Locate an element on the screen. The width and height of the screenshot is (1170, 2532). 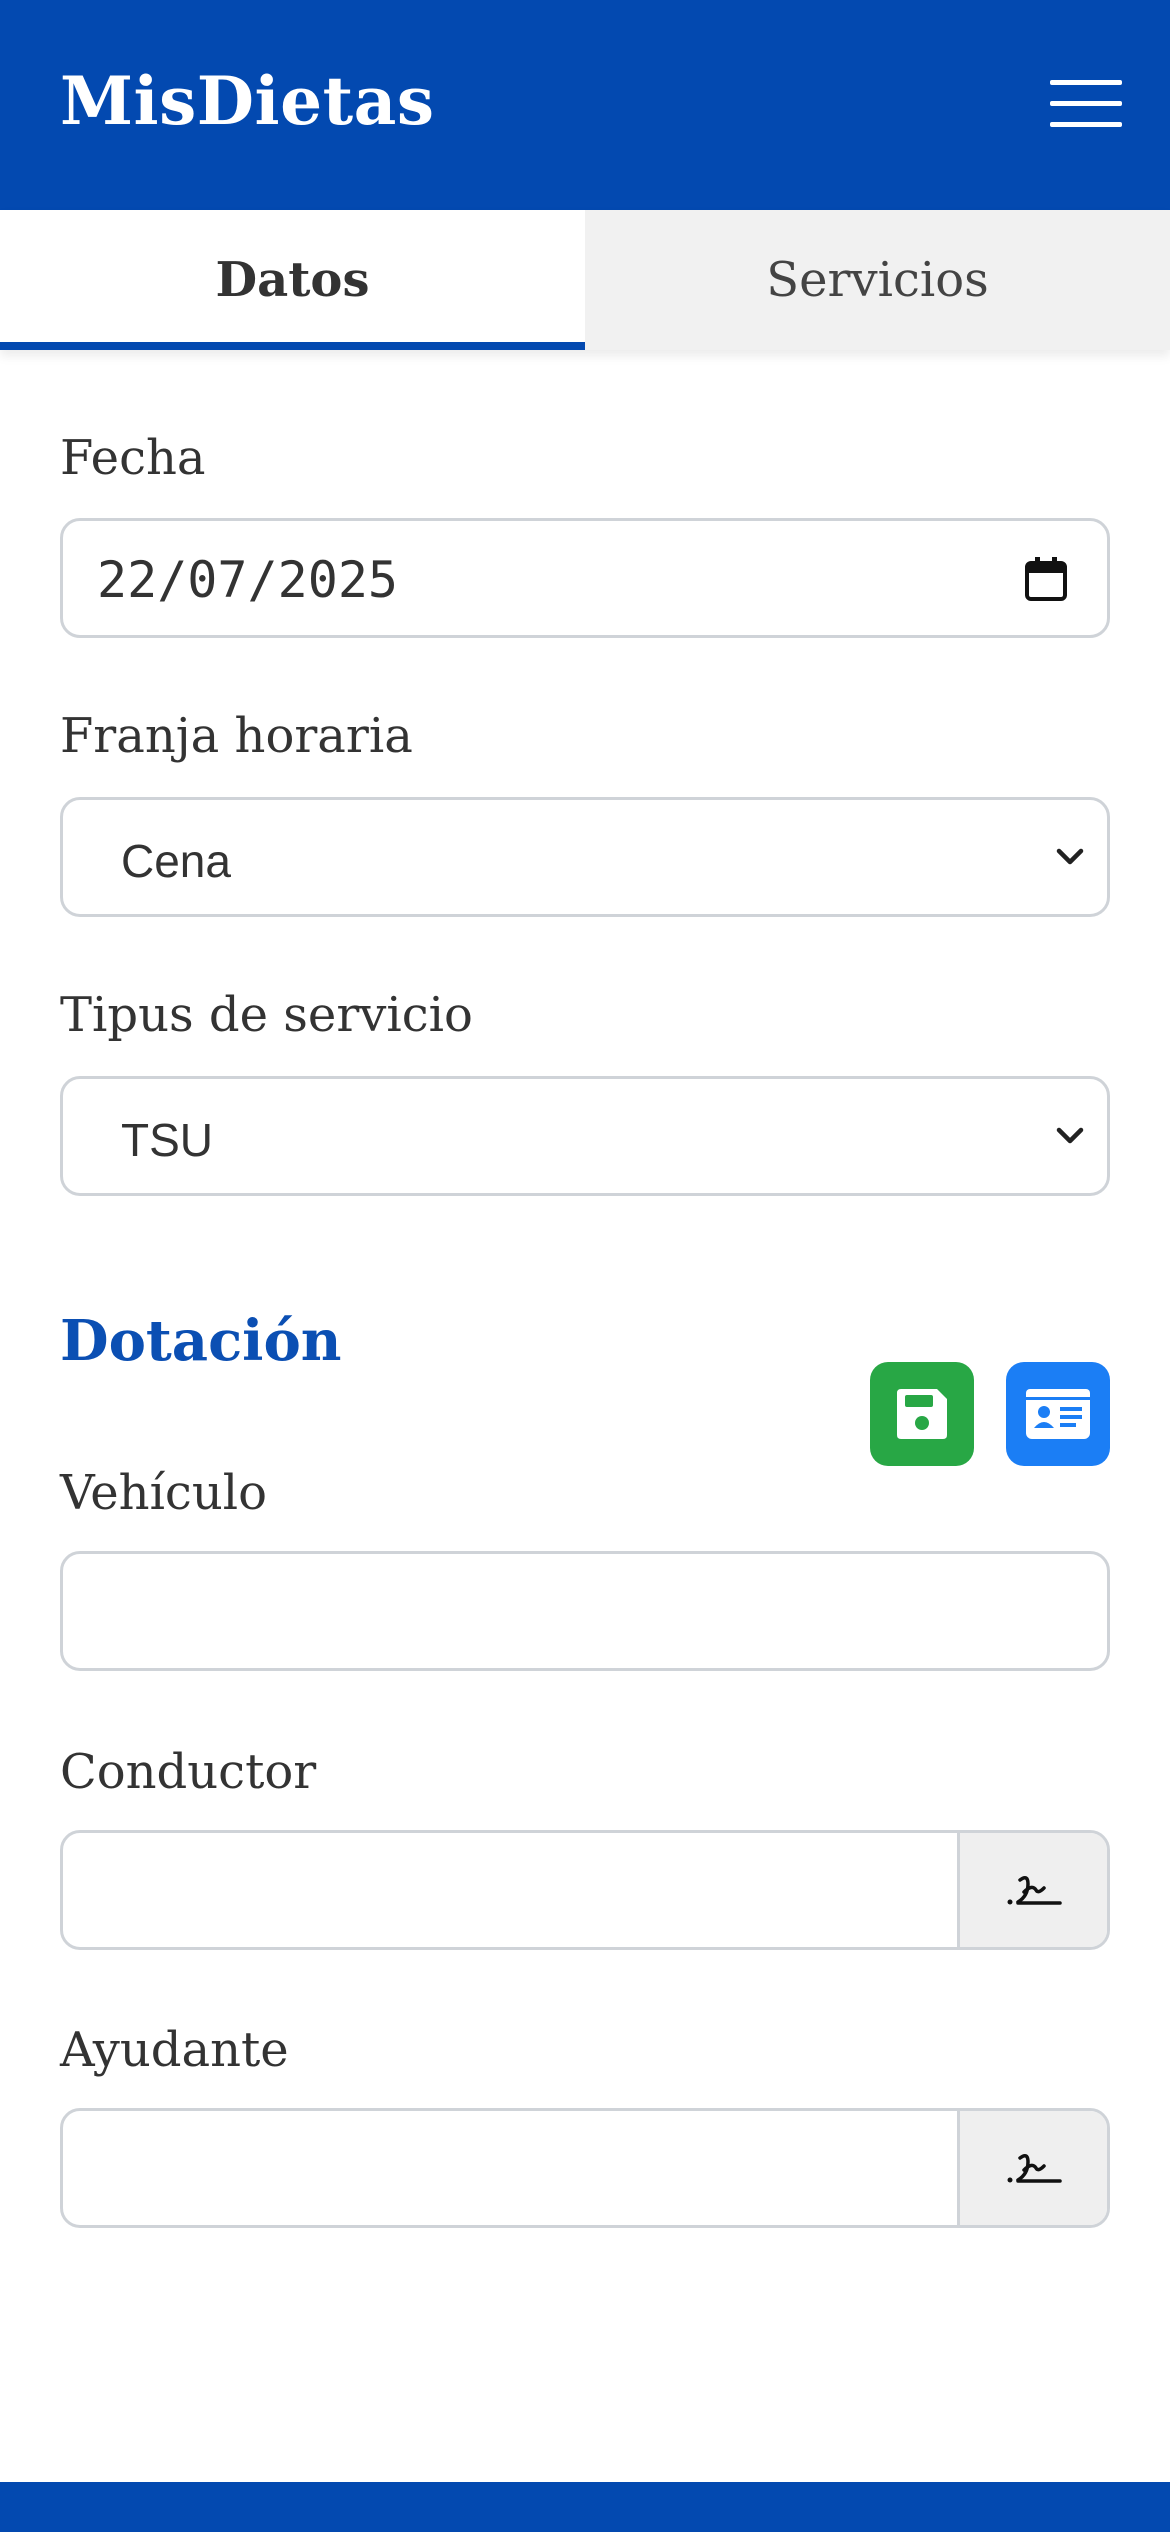
tipus-select: TSU is located at coordinates (585, 1136).